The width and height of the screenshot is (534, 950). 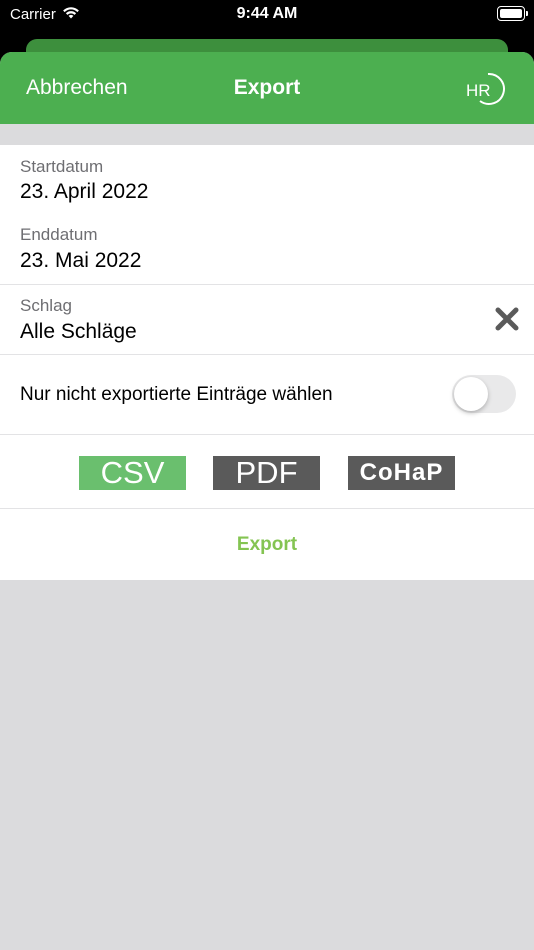 What do you see at coordinates (46, 305) in the screenshot?
I see `schlag-label: Schlag` at bounding box center [46, 305].